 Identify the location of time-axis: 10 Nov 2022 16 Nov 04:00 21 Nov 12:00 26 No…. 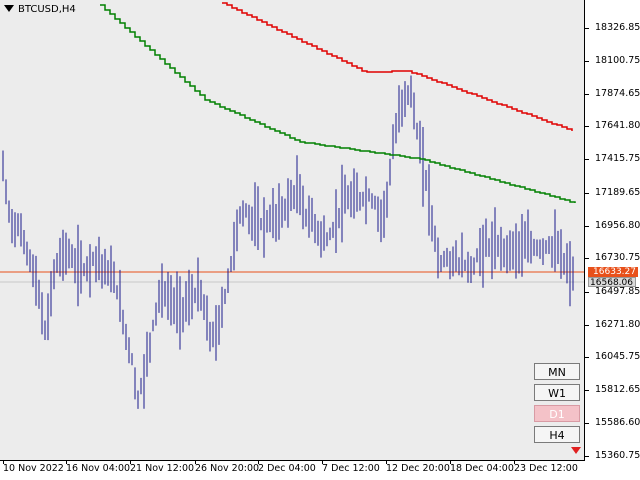
(292, 470).